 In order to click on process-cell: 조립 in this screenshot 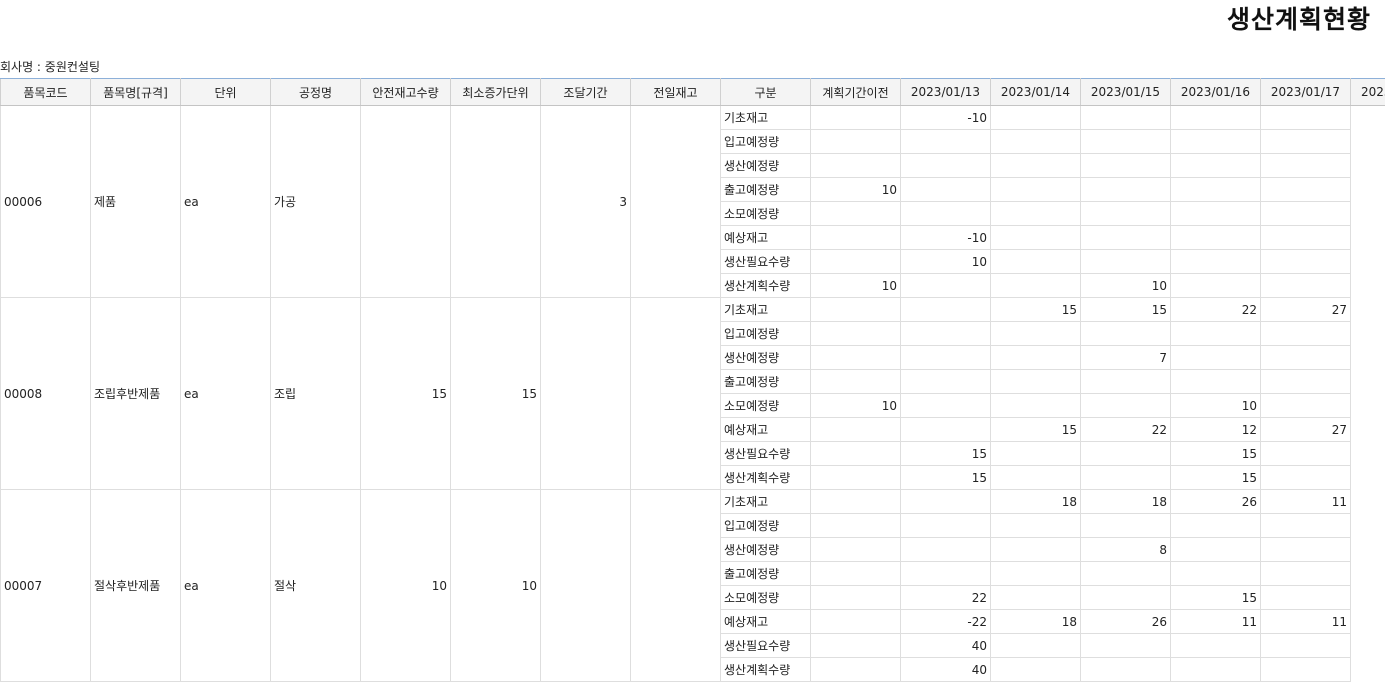, I will do `click(315, 393)`.